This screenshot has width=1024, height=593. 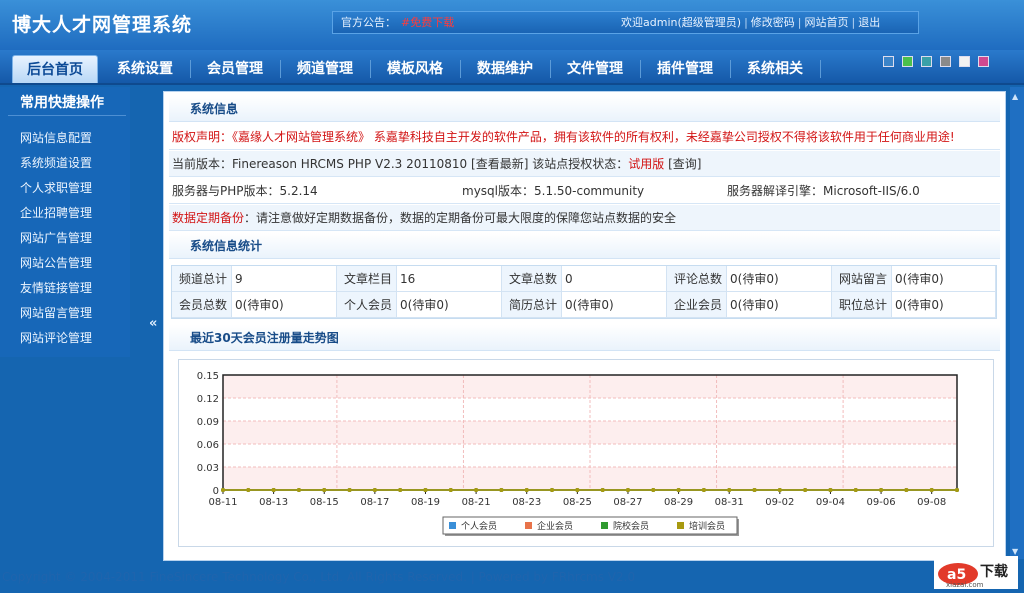 What do you see at coordinates (367, 305) in the screenshot?
I see `stat-label: 个人会员` at bounding box center [367, 305].